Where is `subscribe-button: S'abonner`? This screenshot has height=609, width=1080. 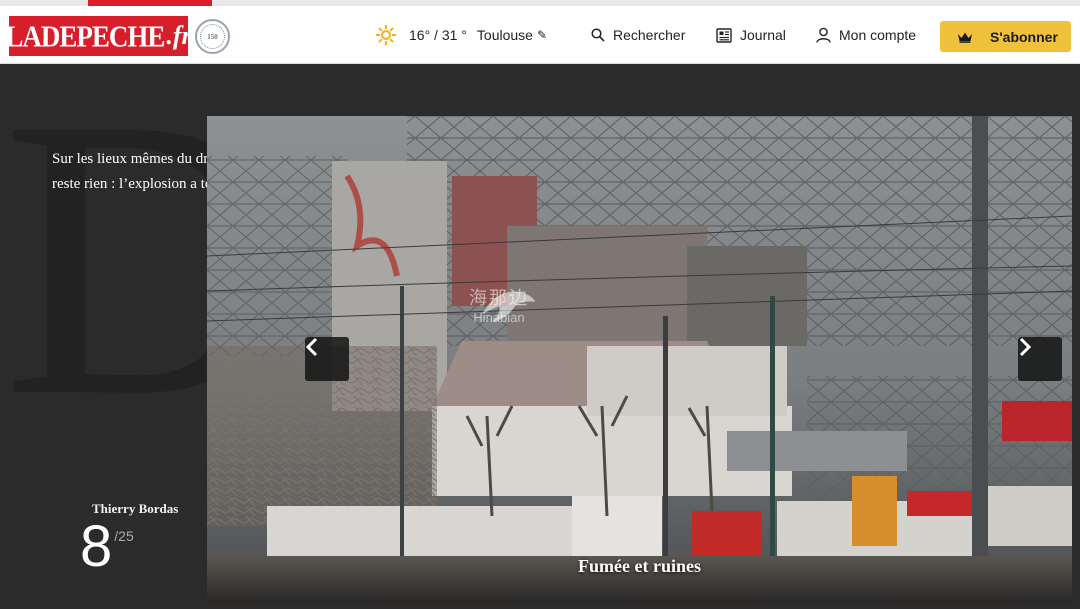 subscribe-button: S'abonner is located at coordinates (1005, 36).